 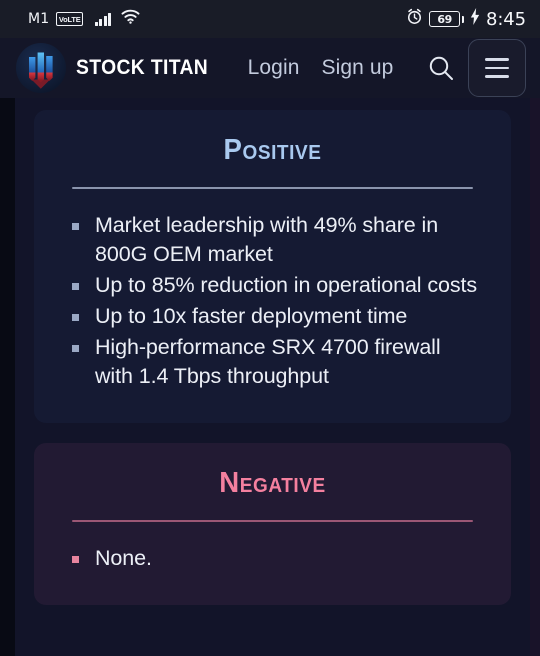 What do you see at coordinates (272, 188) in the screenshot?
I see `positive-card-divider` at bounding box center [272, 188].